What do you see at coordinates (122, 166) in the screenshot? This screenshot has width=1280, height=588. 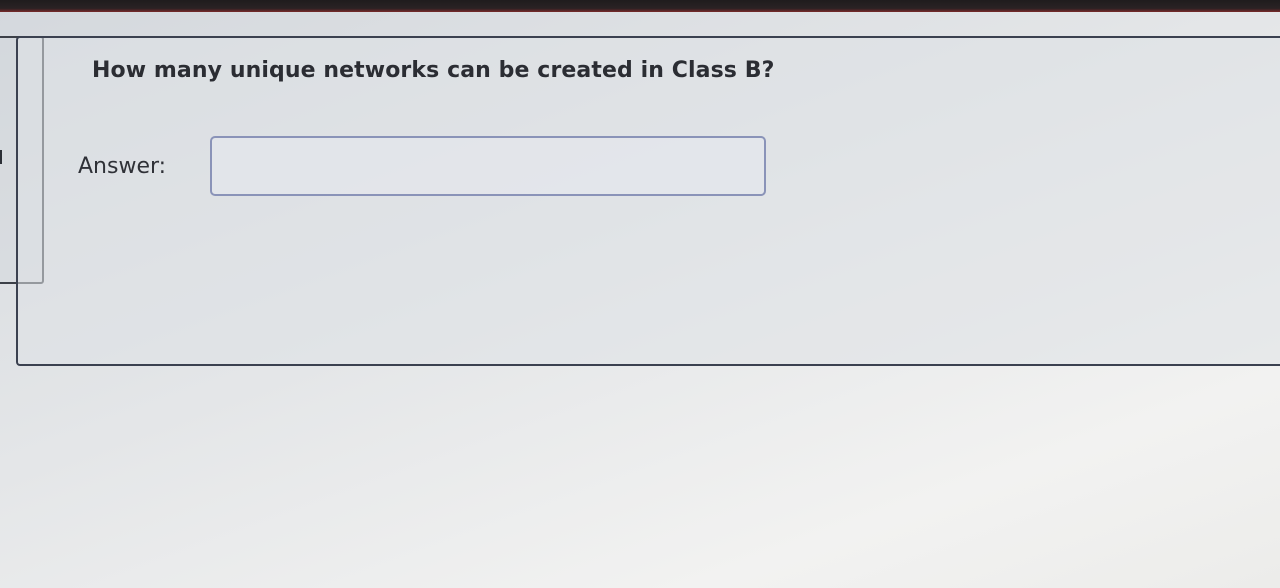 I see `answer-label: Answer:` at bounding box center [122, 166].